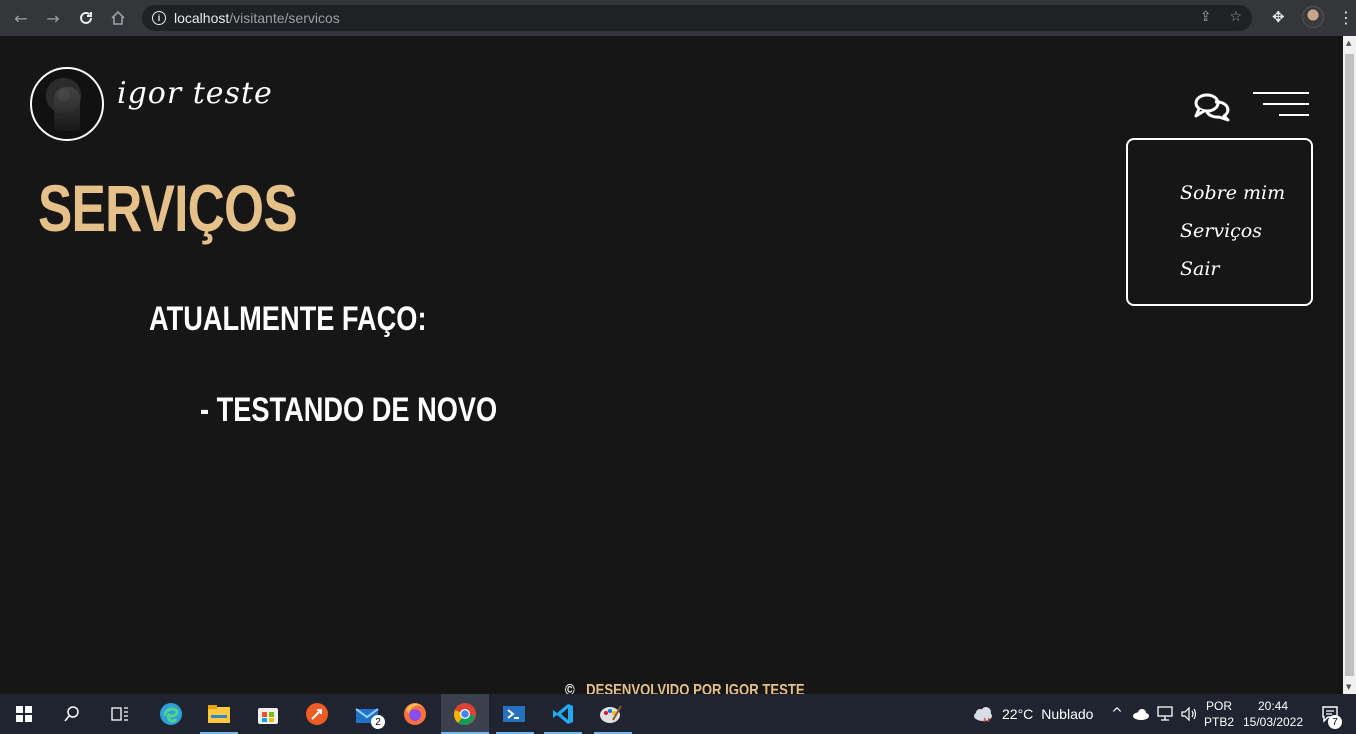 This screenshot has height=734, width=1356. I want to click on search-icon, so click(72, 714).